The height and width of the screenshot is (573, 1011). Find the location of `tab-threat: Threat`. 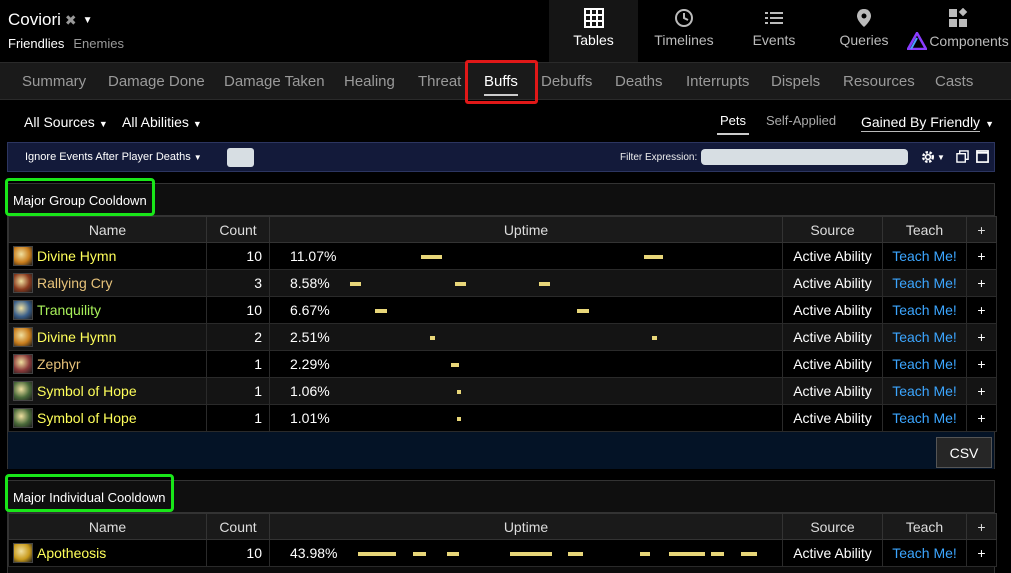

tab-threat: Threat is located at coordinates (439, 82).